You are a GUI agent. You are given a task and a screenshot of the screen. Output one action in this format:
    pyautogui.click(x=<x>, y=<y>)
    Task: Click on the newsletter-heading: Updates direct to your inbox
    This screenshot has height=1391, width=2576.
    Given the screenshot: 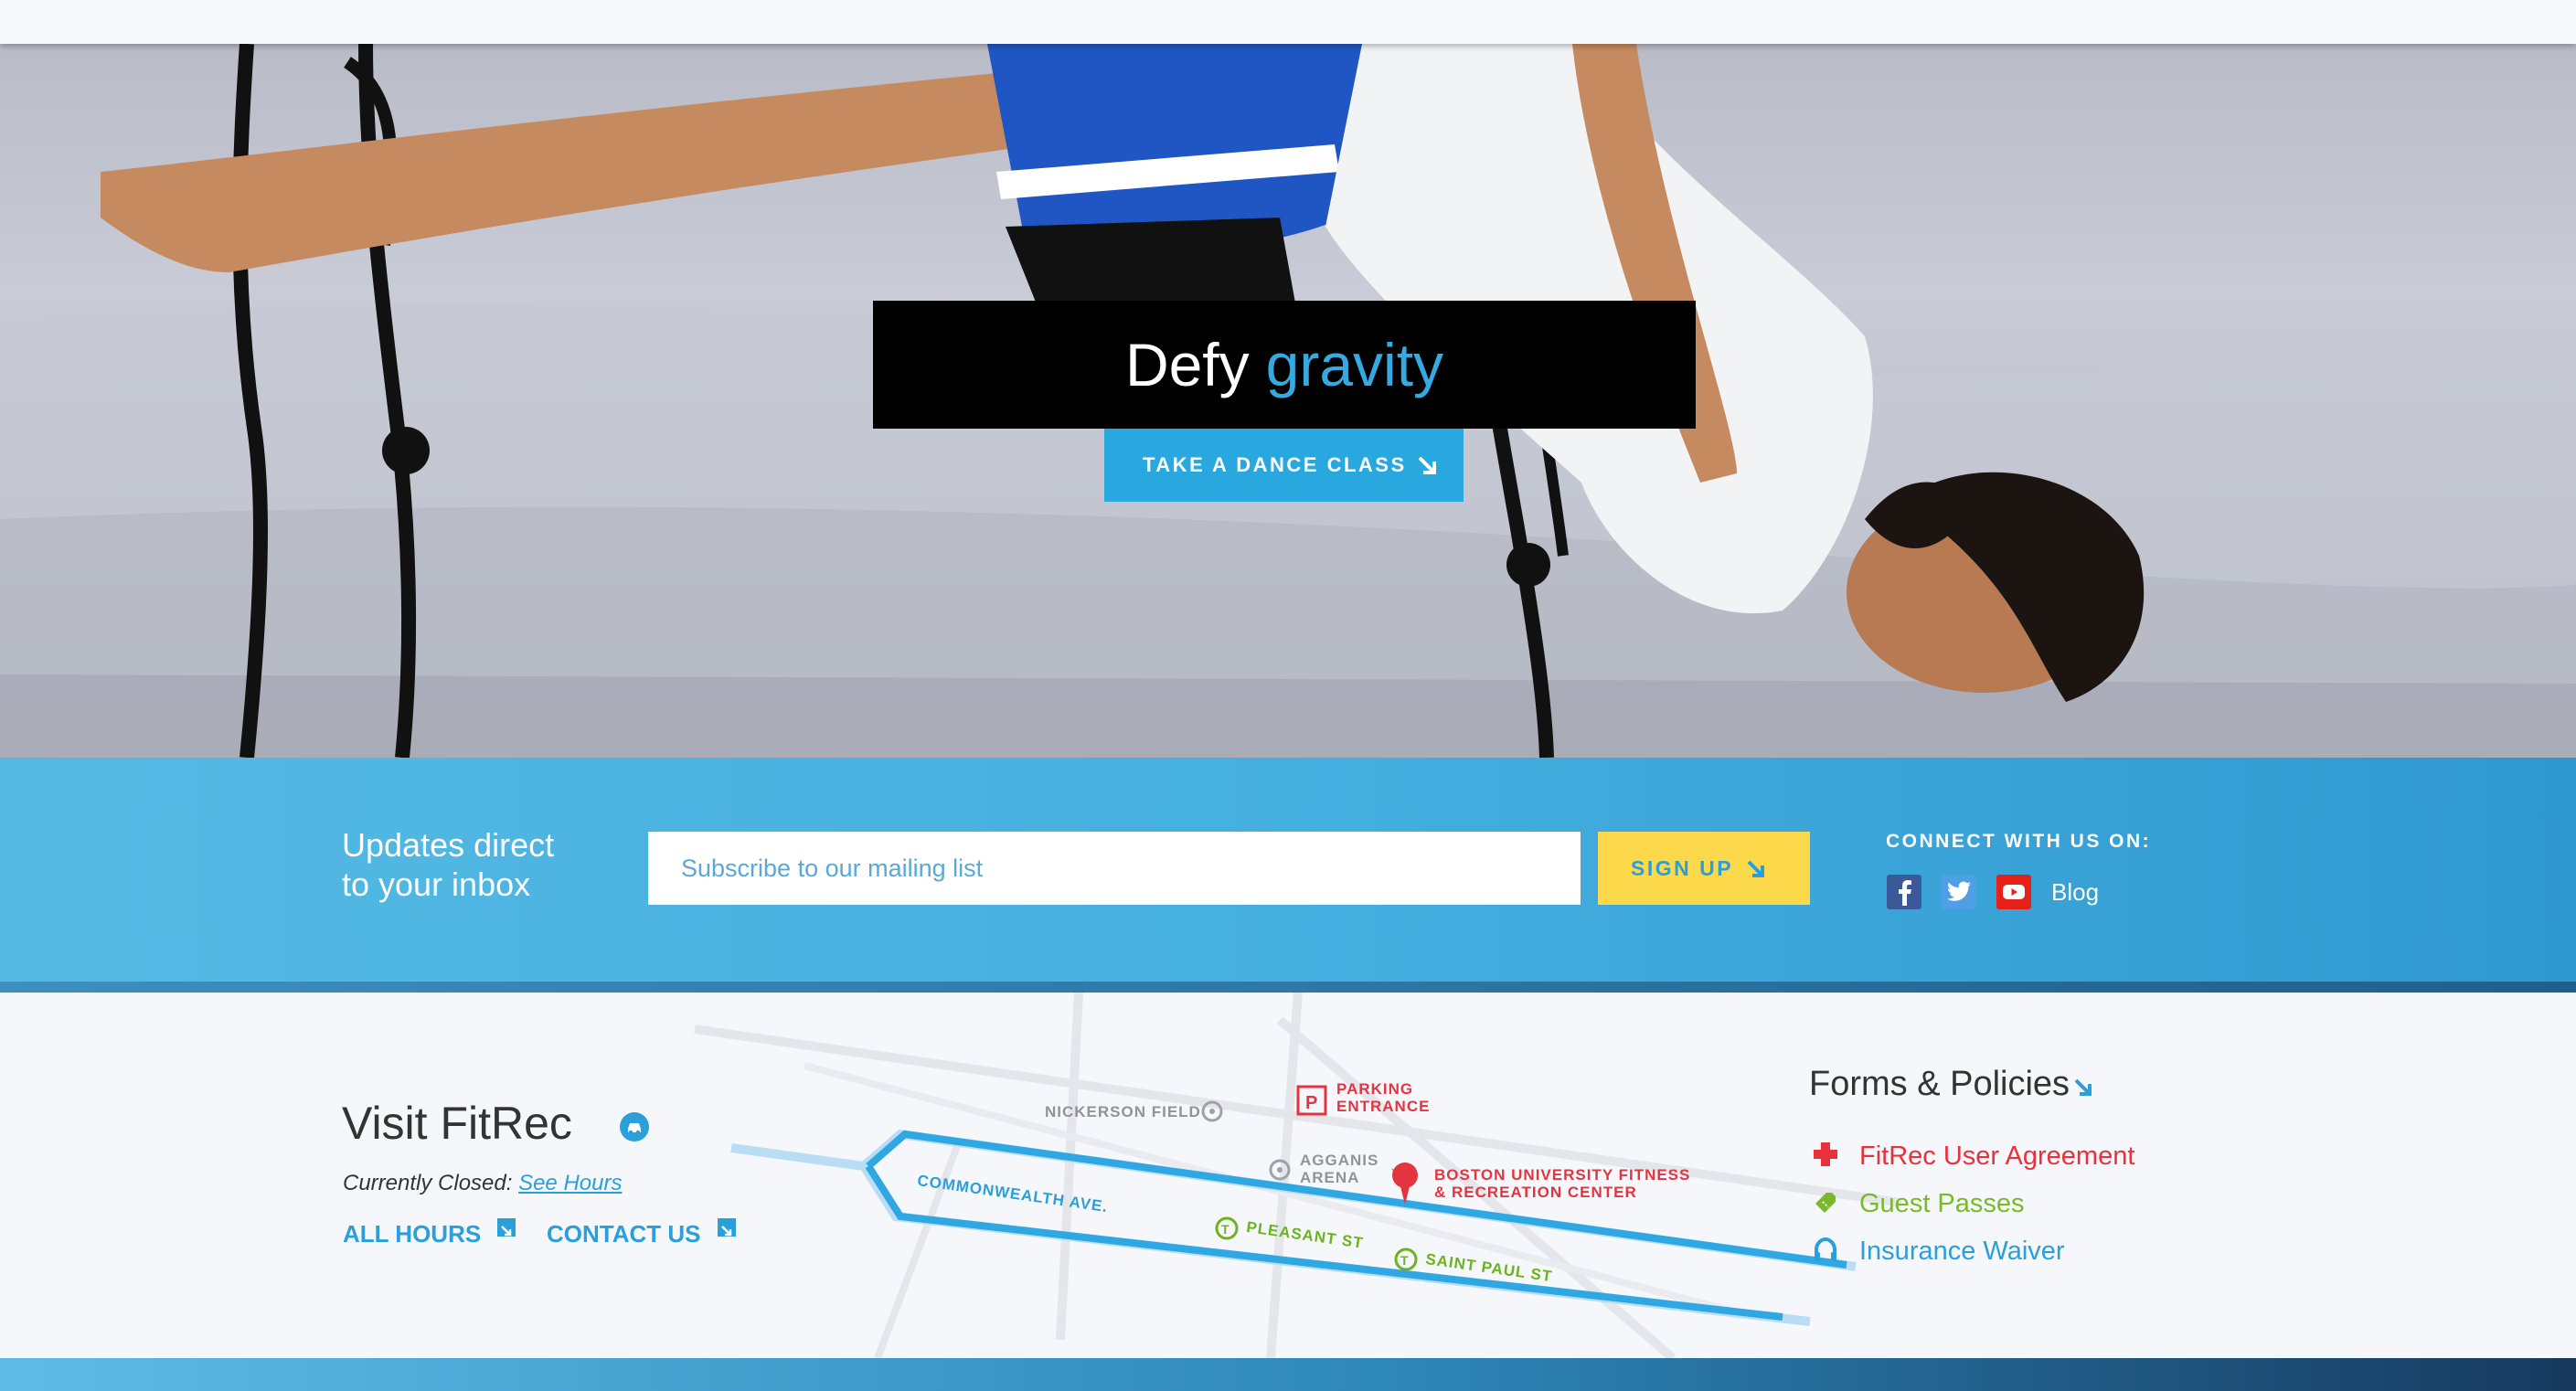 What is the action you would take?
    pyautogui.click(x=448, y=864)
    